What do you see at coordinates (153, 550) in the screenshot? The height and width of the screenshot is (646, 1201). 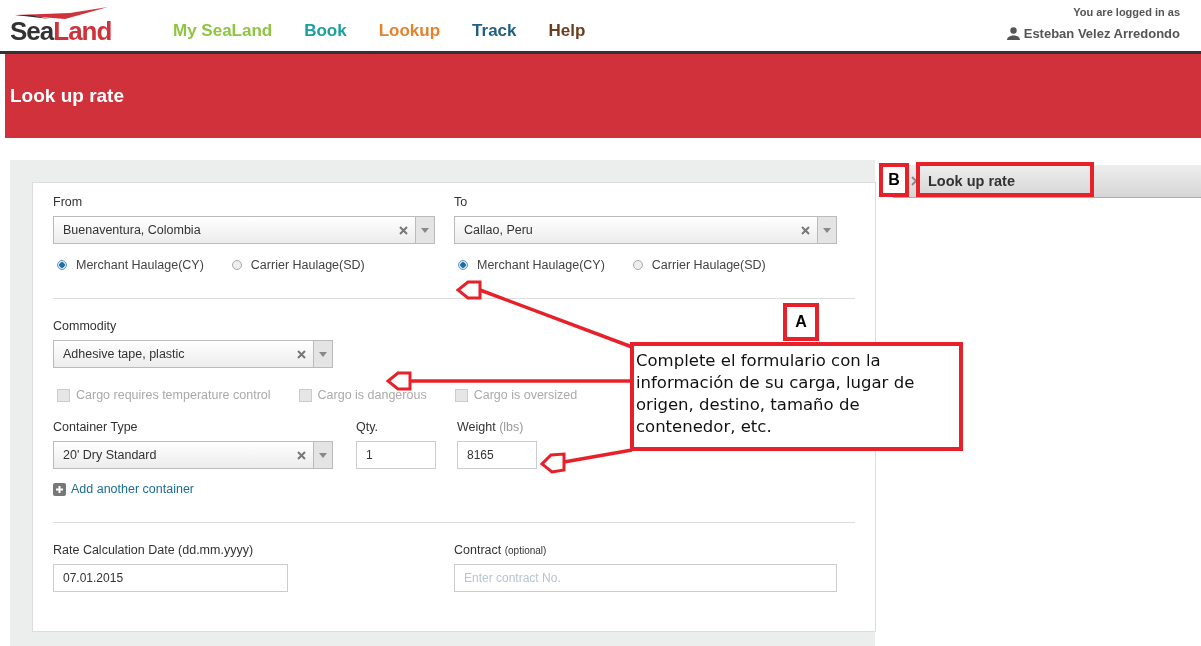 I see `field-label: Rate Calculation Date (dd.mm.yyyy)` at bounding box center [153, 550].